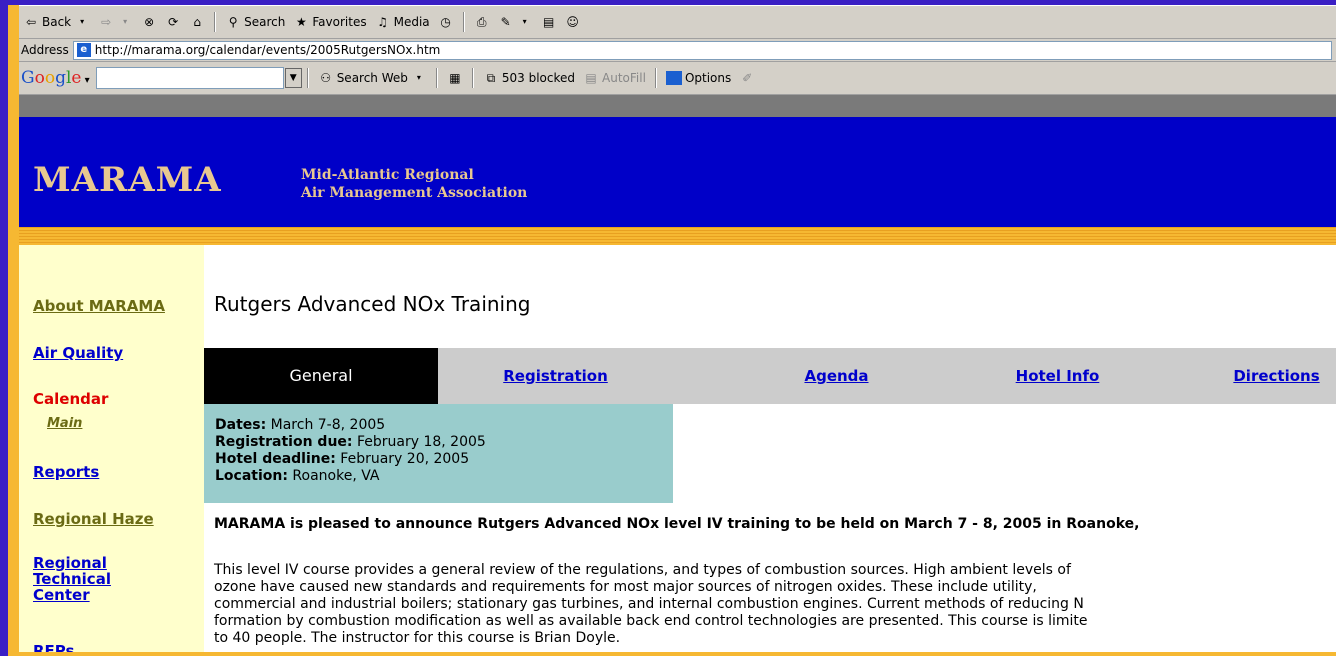  What do you see at coordinates (70, 399) in the screenshot?
I see `sidebar-item-calendar: Calendar` at bounding box center [70, 399].